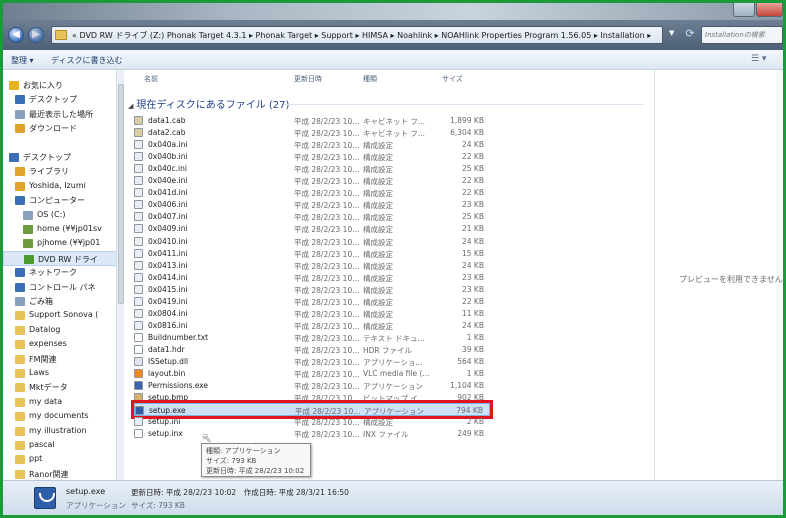 Image resolution: width=786 pixels, height=518 pixels. I want to click on cab-file-icon, so click(138, 133).